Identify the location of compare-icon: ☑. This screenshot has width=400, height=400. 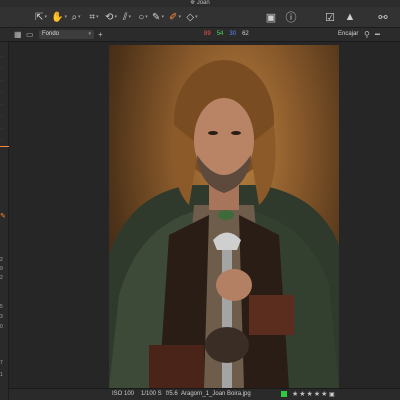
(330, 17).